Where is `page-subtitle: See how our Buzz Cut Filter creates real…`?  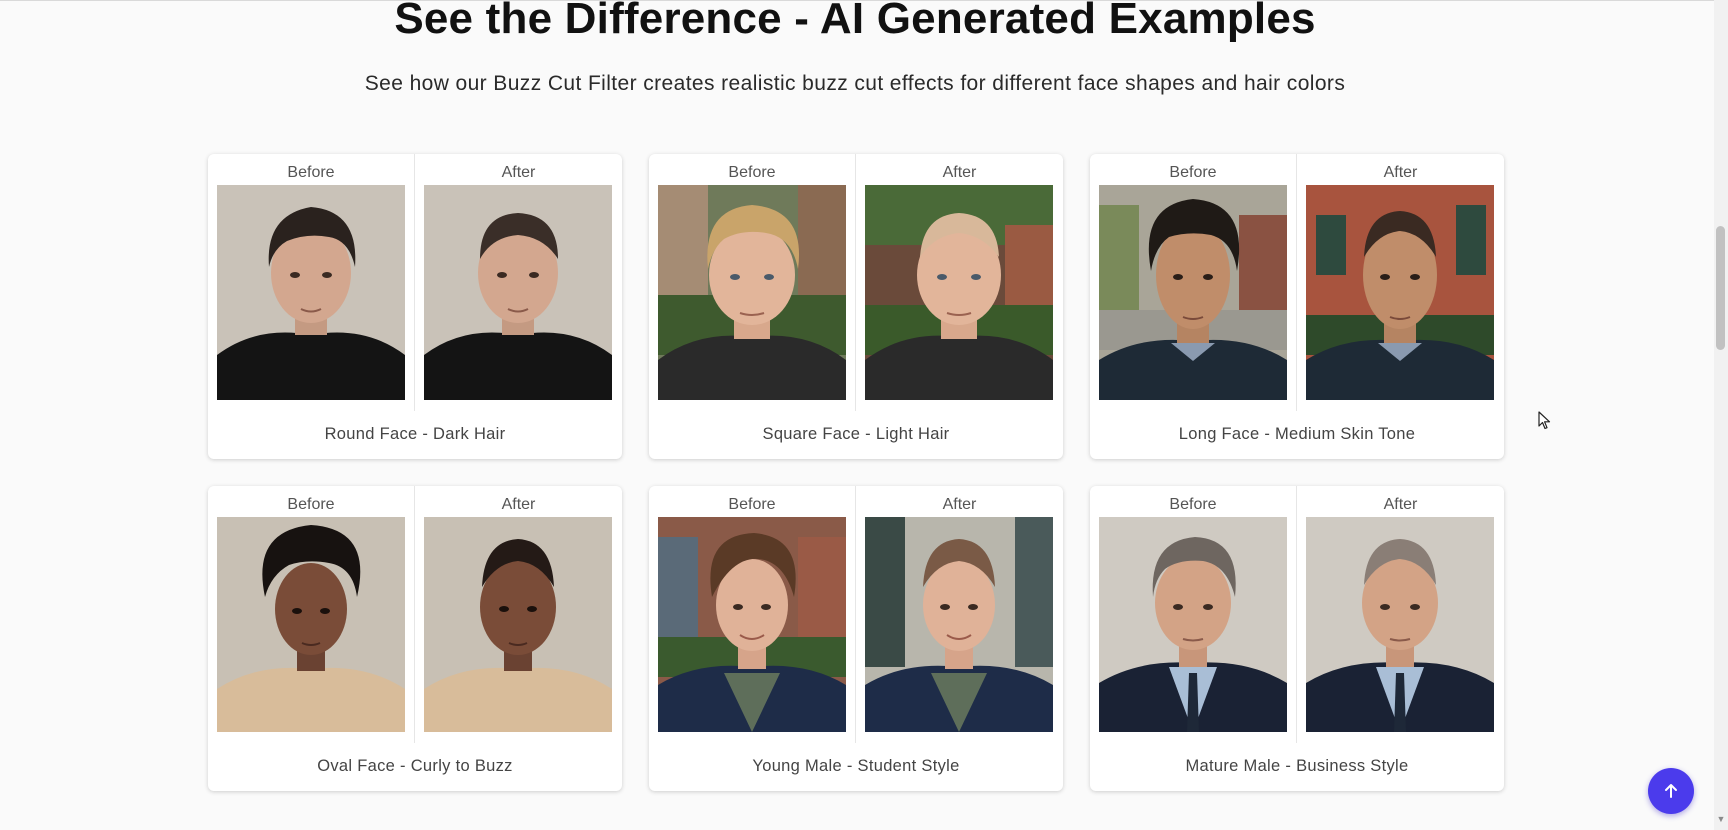 page-subtitle: See how our Buzz Cut Filter creates real… is located at coordinates (855, 83).